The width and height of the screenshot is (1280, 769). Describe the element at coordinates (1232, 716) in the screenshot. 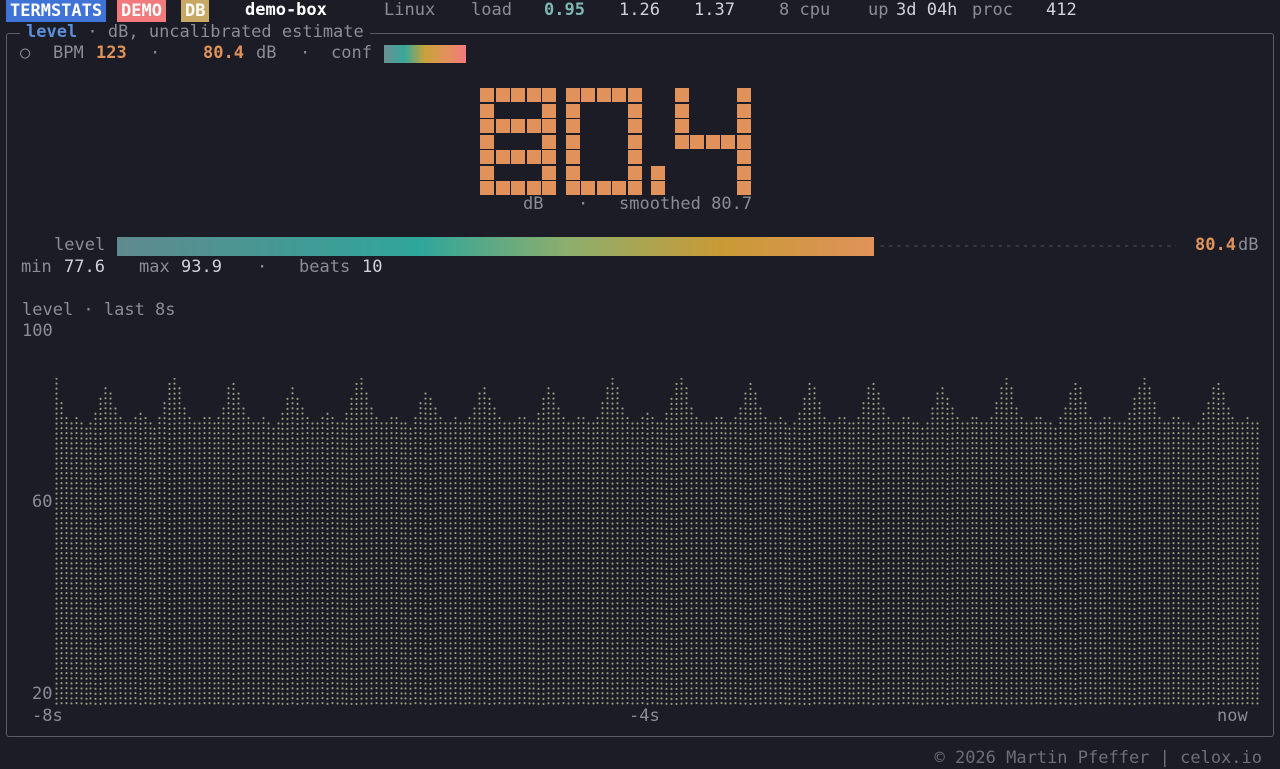

I see `x-tick-end: now` at that location.